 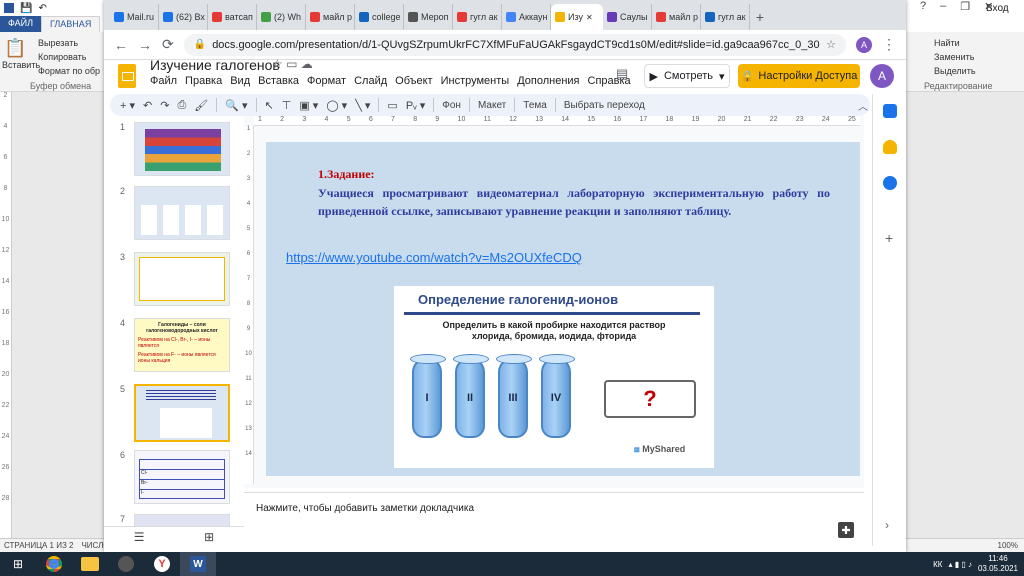 What do you see at coordinates (475, 81) in the screenshot?
I see `menu-item: Инструменты` at bounding box center [475, 81].